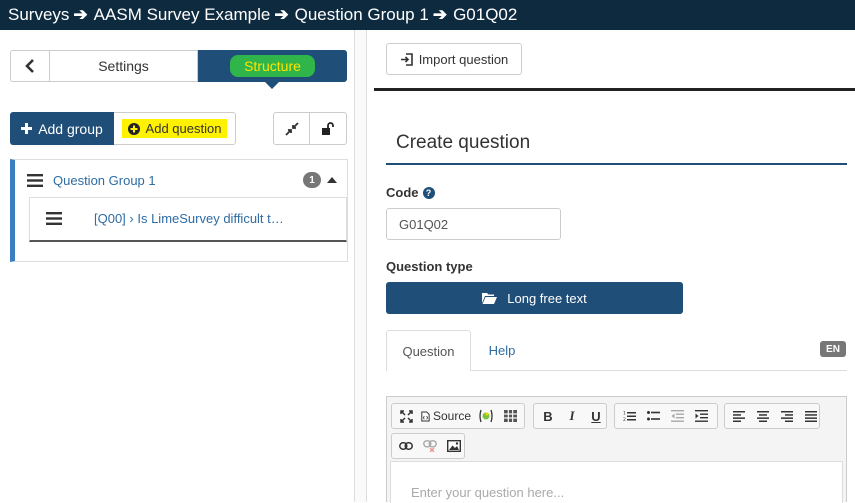 Image resolution: width=855 pixels, height=503 pixels. Describe the element at coordinates (406, 416) in the screenshot. I see `maximize-icon` at that location.